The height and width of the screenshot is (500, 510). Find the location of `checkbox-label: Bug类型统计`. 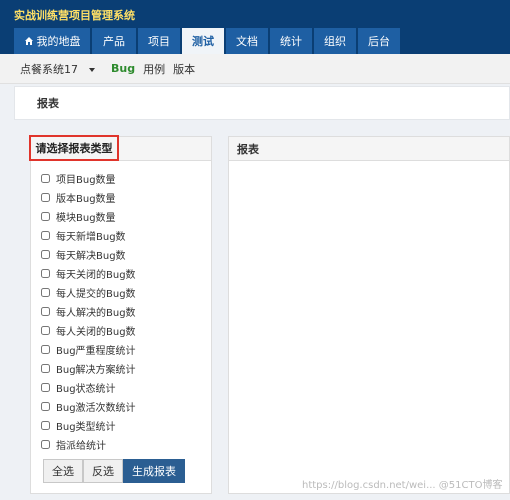

checkbox-label: Bug类型统计 is located at coordinates (86, 427).